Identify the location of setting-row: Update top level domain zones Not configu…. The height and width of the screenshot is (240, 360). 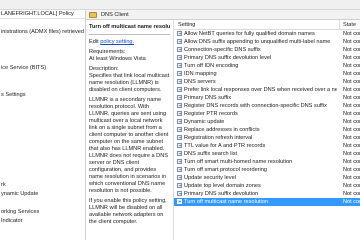
(267, 186).